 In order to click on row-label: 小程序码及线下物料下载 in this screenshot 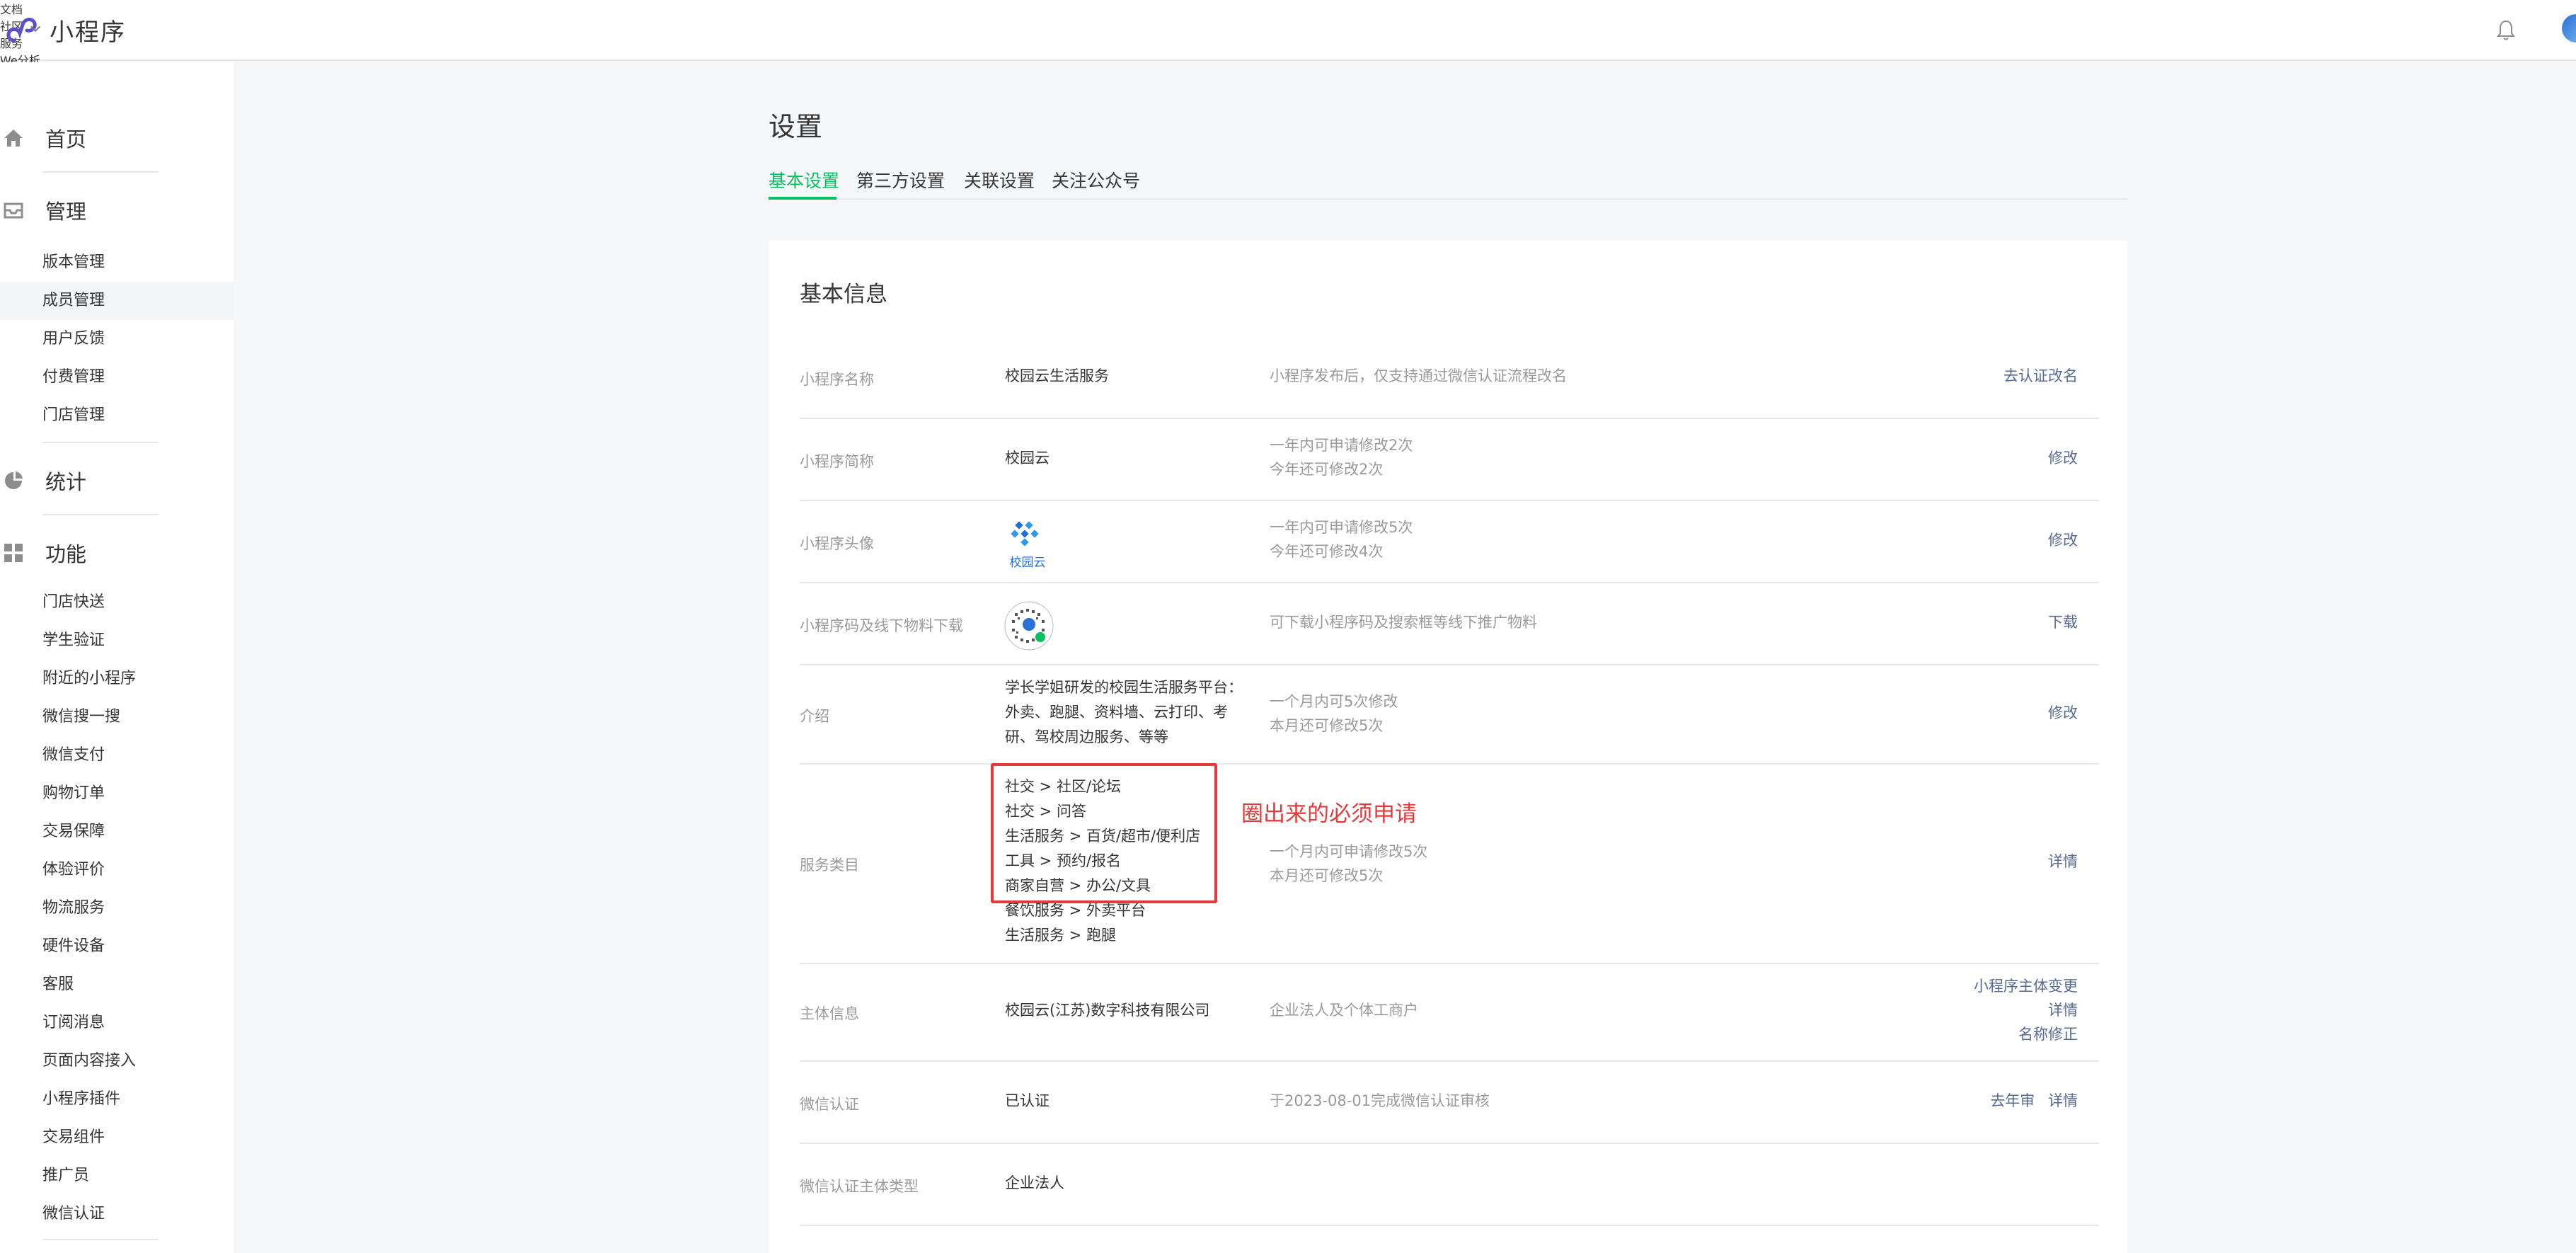, I will do `click(881, 625)`.